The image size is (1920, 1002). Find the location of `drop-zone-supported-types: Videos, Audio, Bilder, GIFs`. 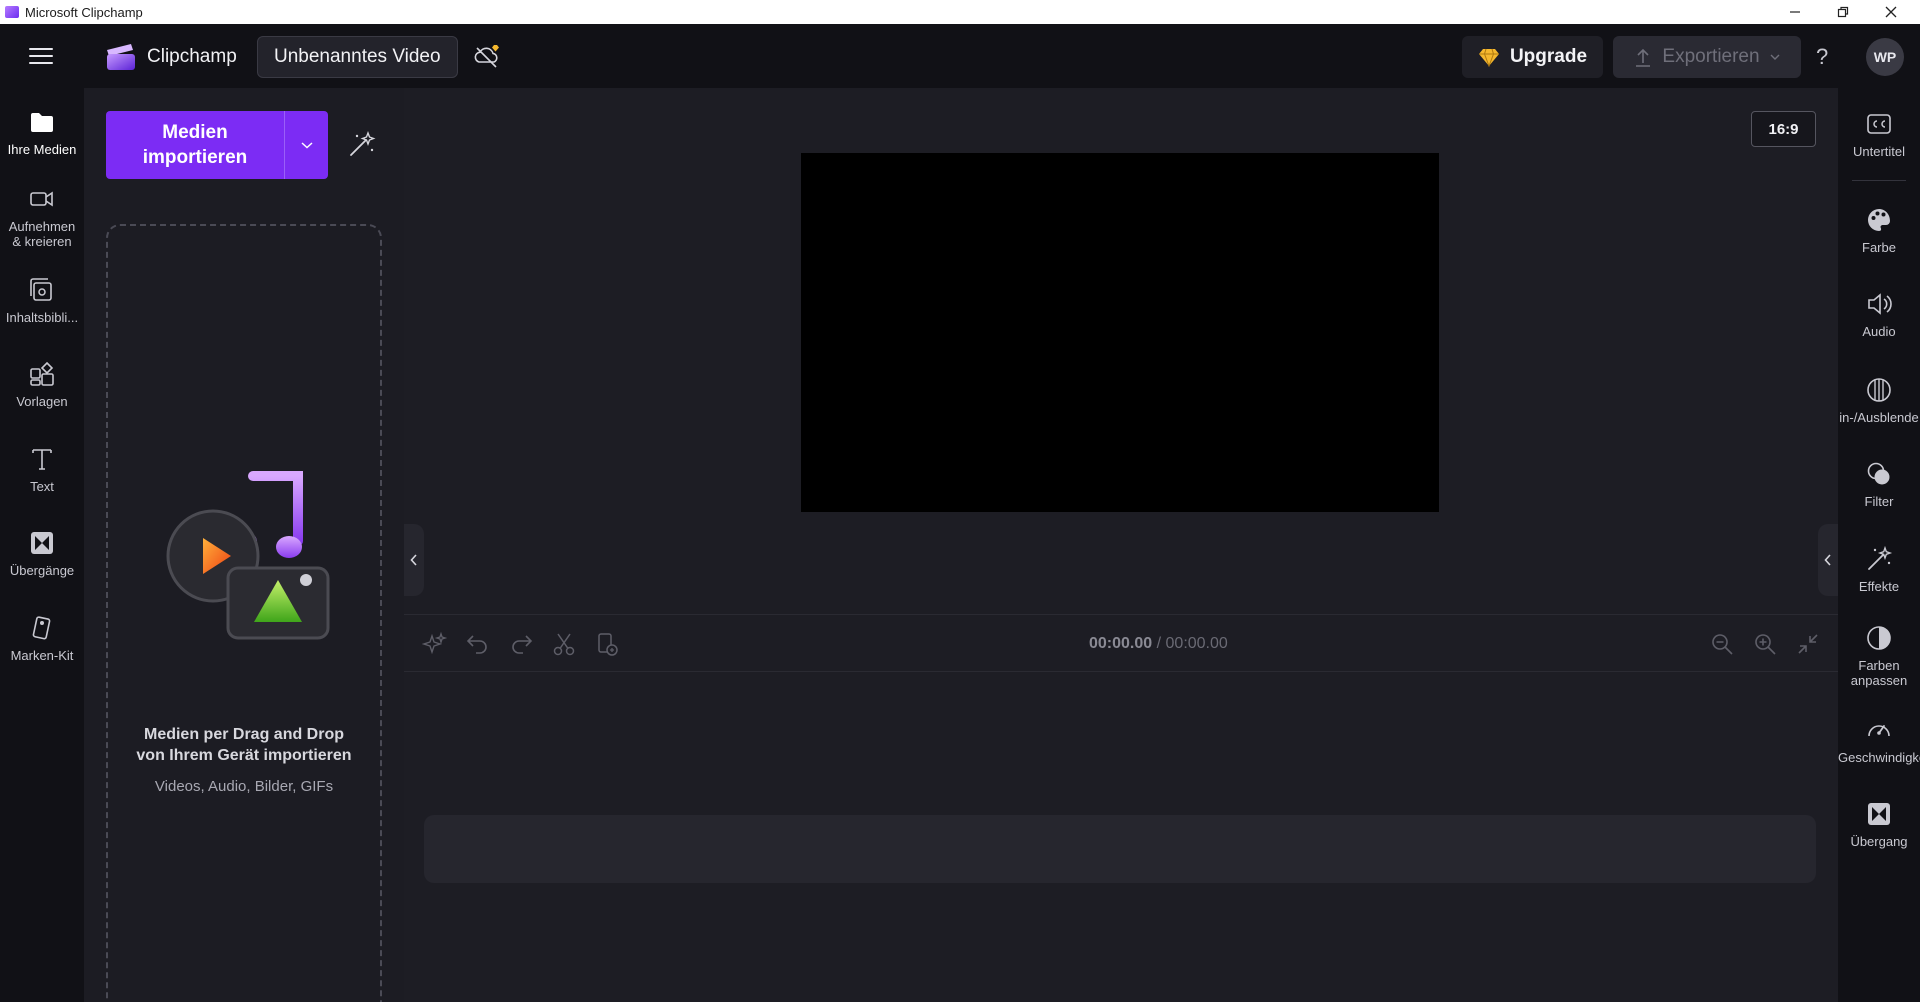

drop-zone-supported-types: Videos, Audio, Bilder, GIFs is located at coordinates (244, 786).